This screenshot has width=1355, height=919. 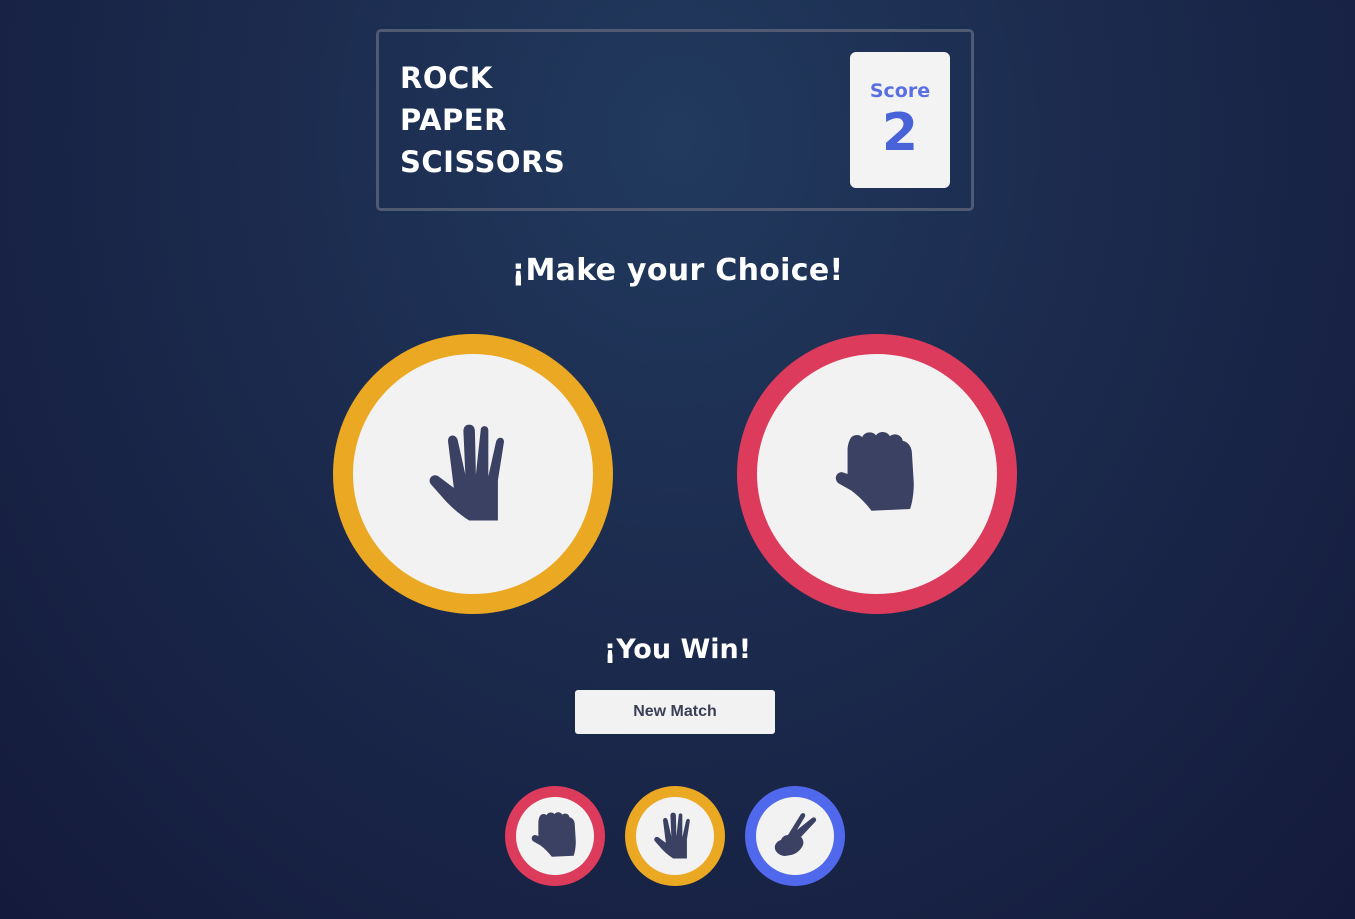 What do you see at coordinates (675, 712) in the screenshot?
I see `new-match-button: New Match` at bounding box center [675, 712].